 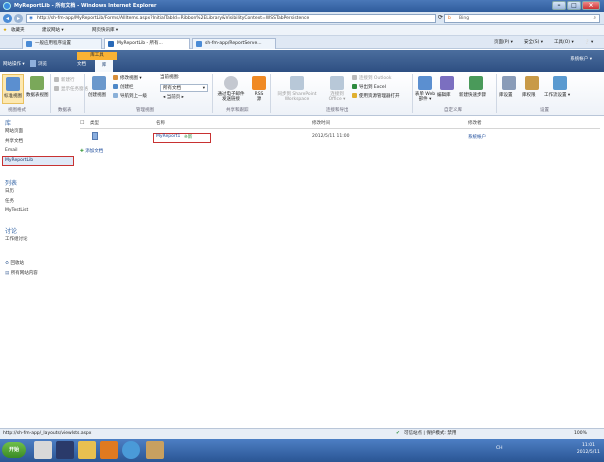 I want to click on nav-item-email: Email, so click(x=11, y=150).